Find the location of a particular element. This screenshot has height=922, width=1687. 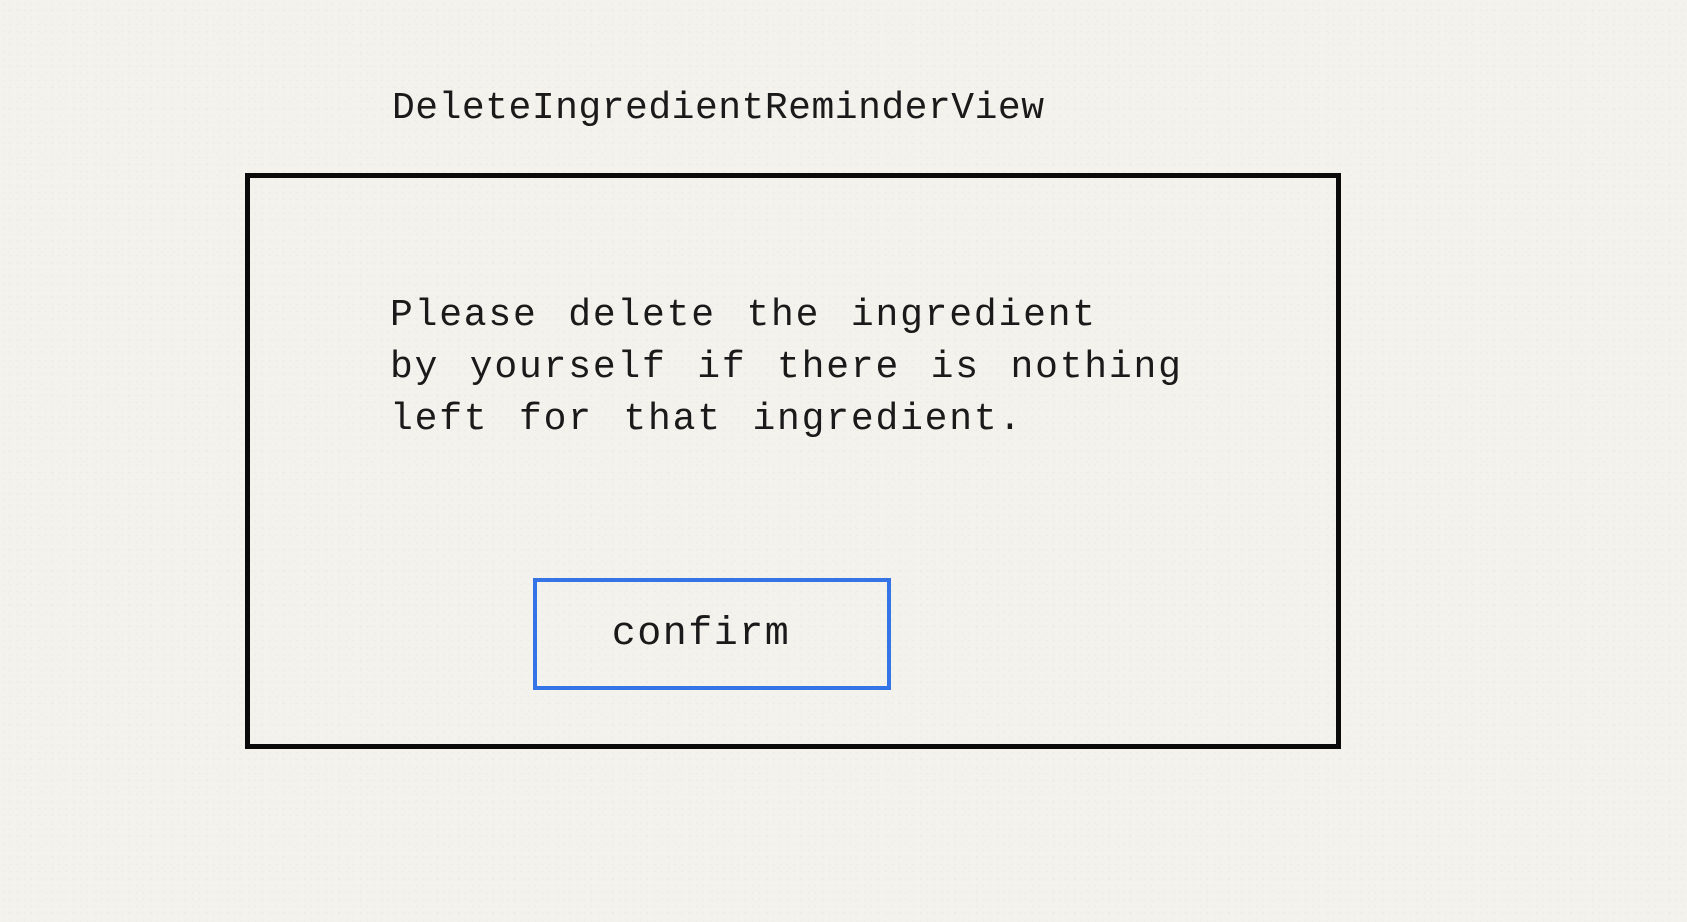

message-line: left for that ingredient. is located at coordinates (707, 419).